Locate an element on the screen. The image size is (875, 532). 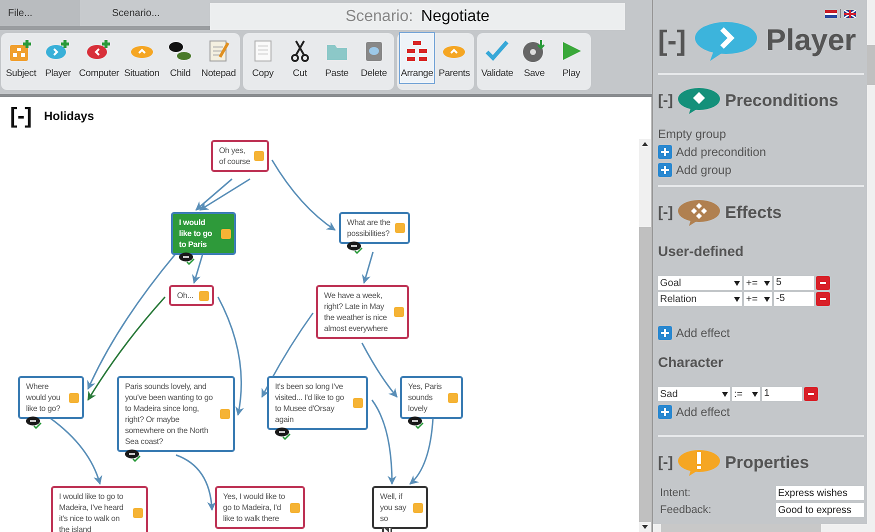
canvas-title: Holidays is located at coordinates (69, 116).